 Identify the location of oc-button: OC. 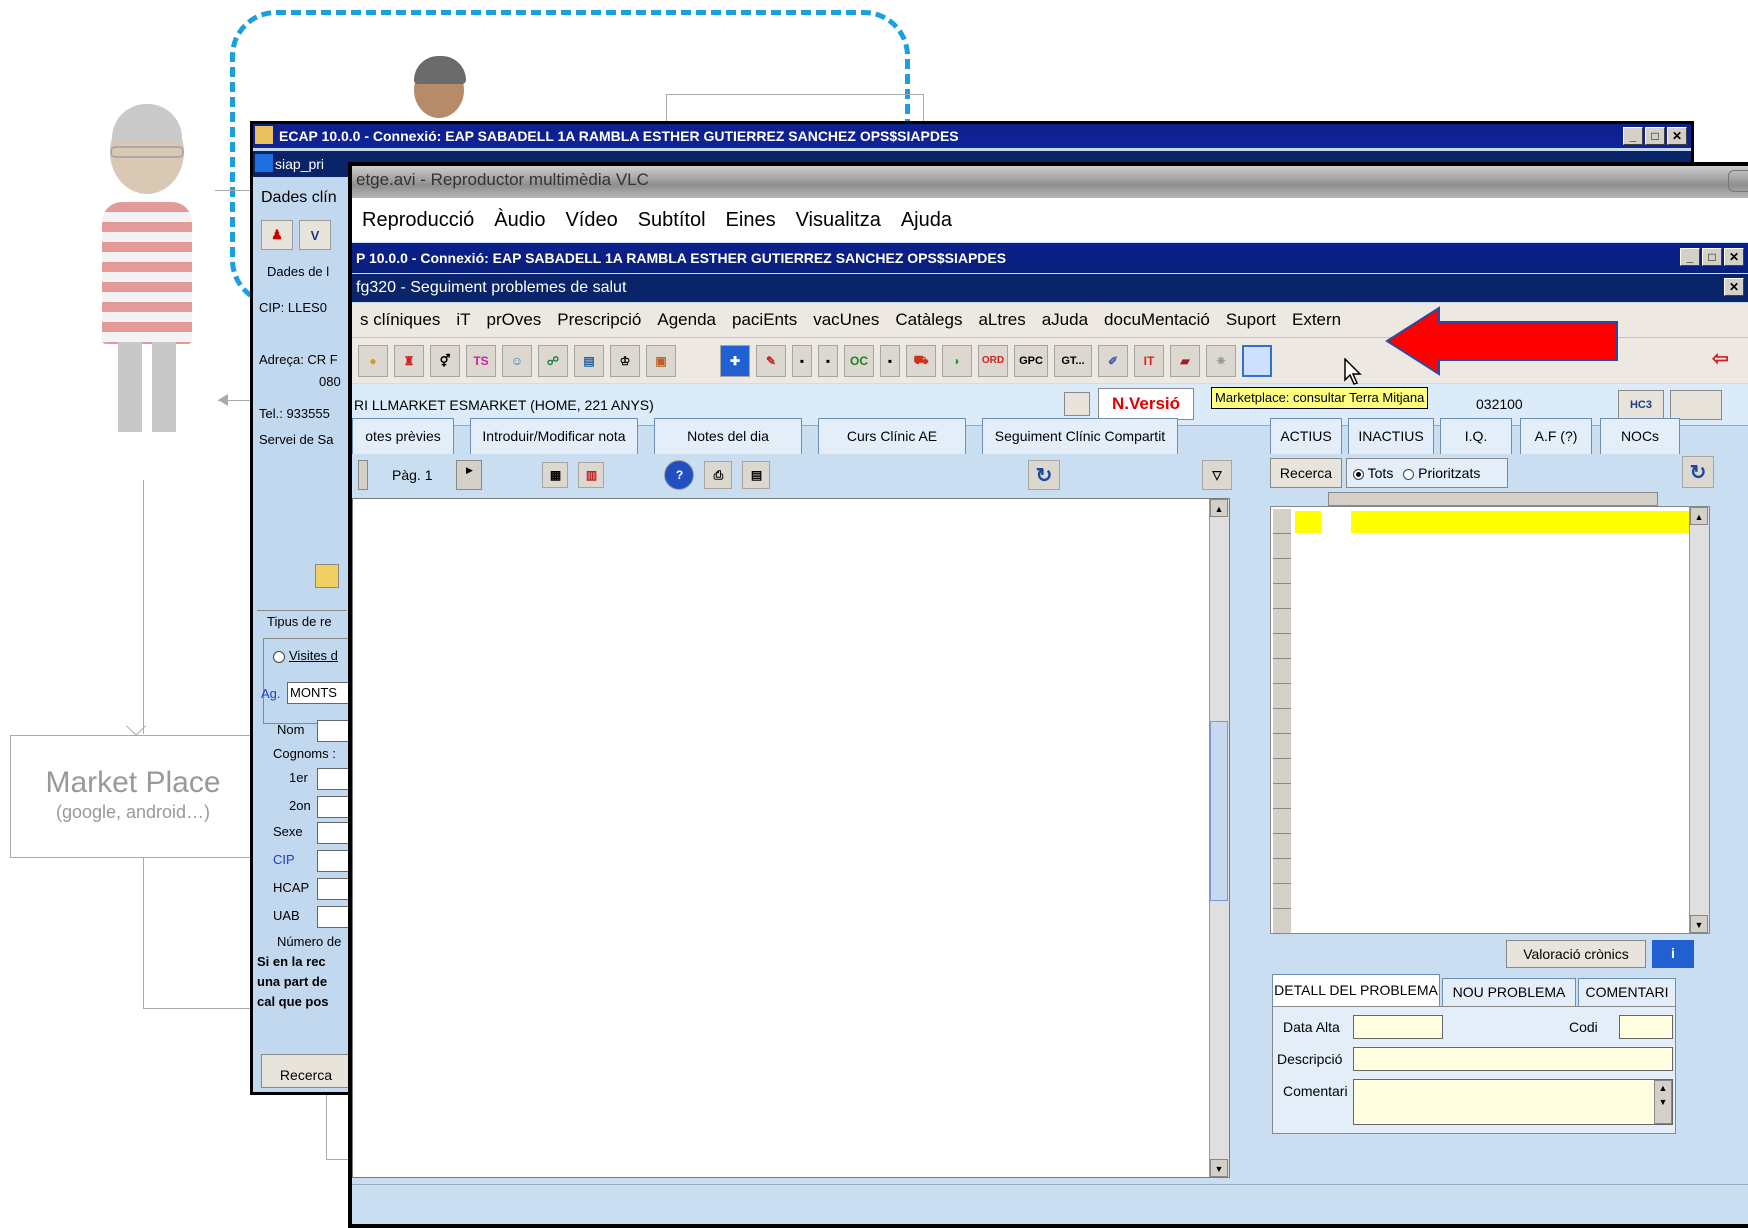
(859, 360).